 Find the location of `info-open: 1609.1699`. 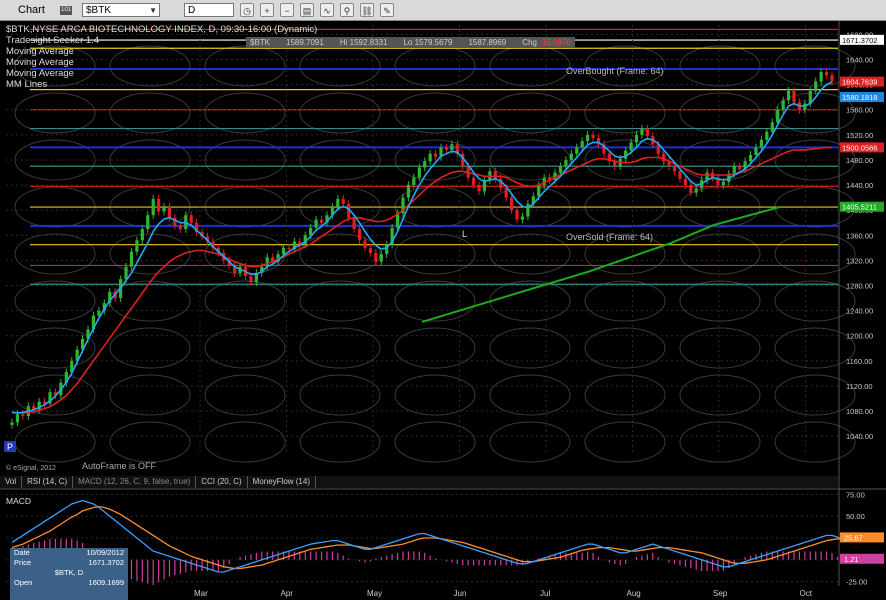

info-open: 1609.1699 is located at coordinates (106, 582).